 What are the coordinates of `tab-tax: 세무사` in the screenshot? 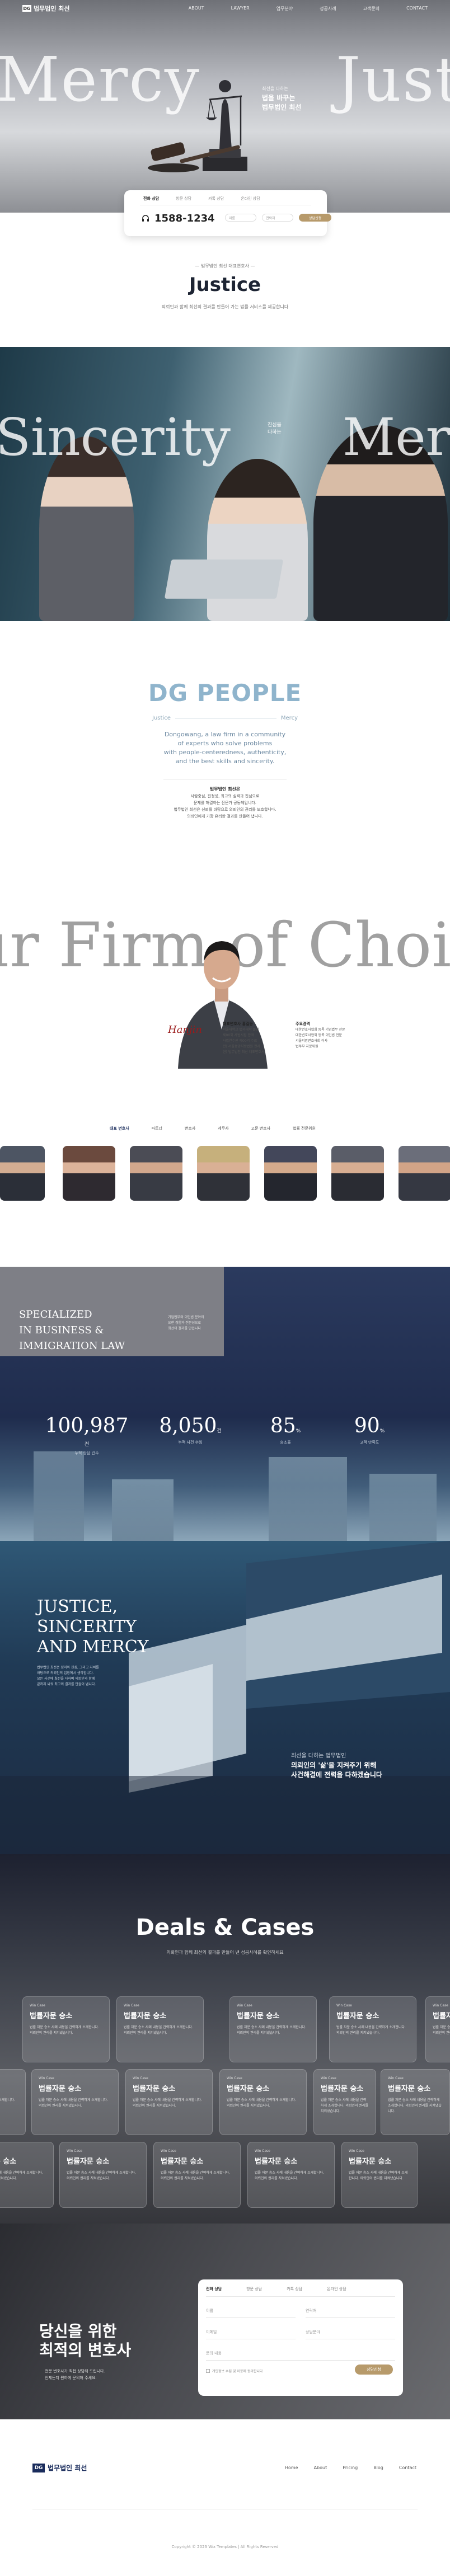 It's located at (223, 1128).